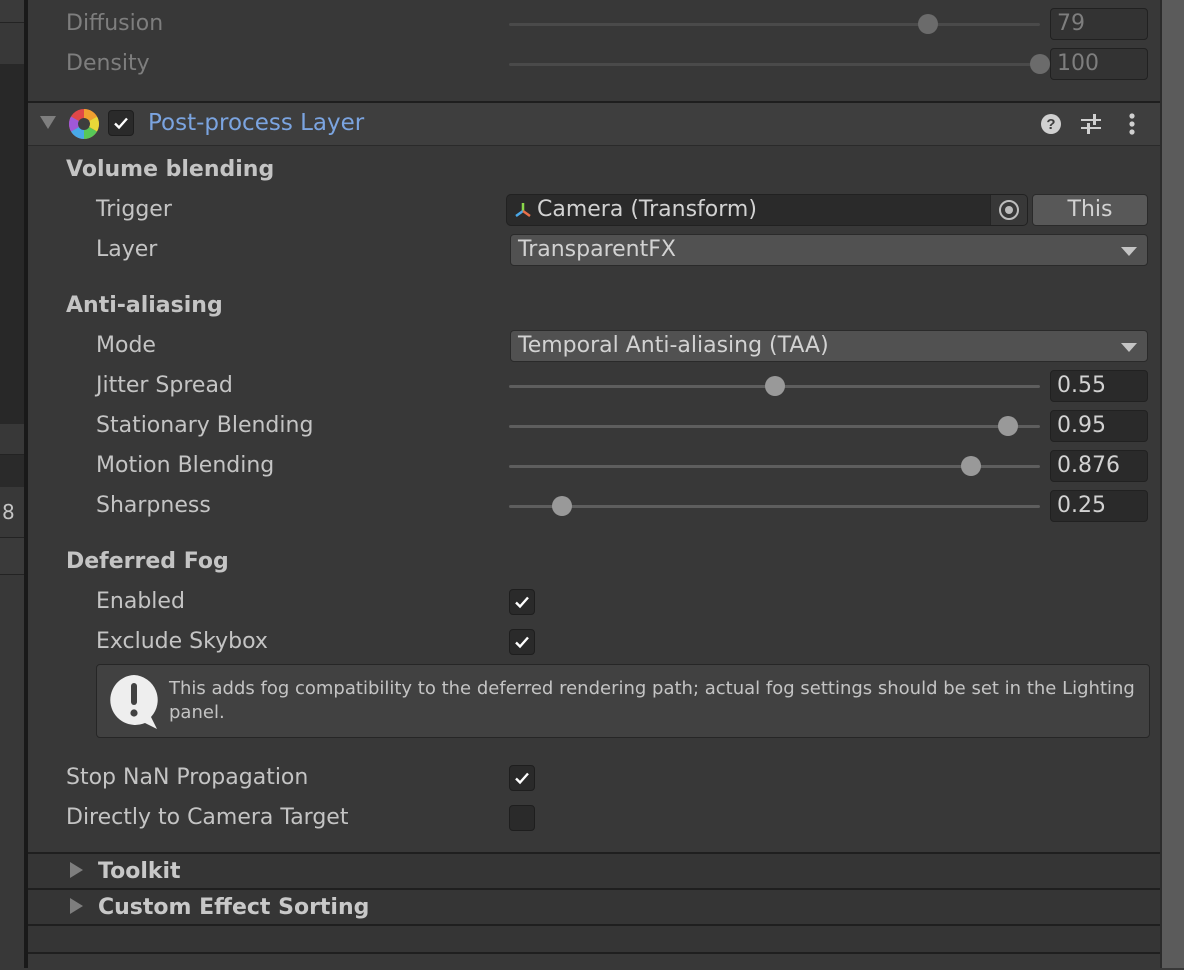 The image size is (1184, 970). What do you see at coordinates (594, 870) in the screenshot?
I see `toolkit-foldout: Toolkit` at bounding box center [594, 870].